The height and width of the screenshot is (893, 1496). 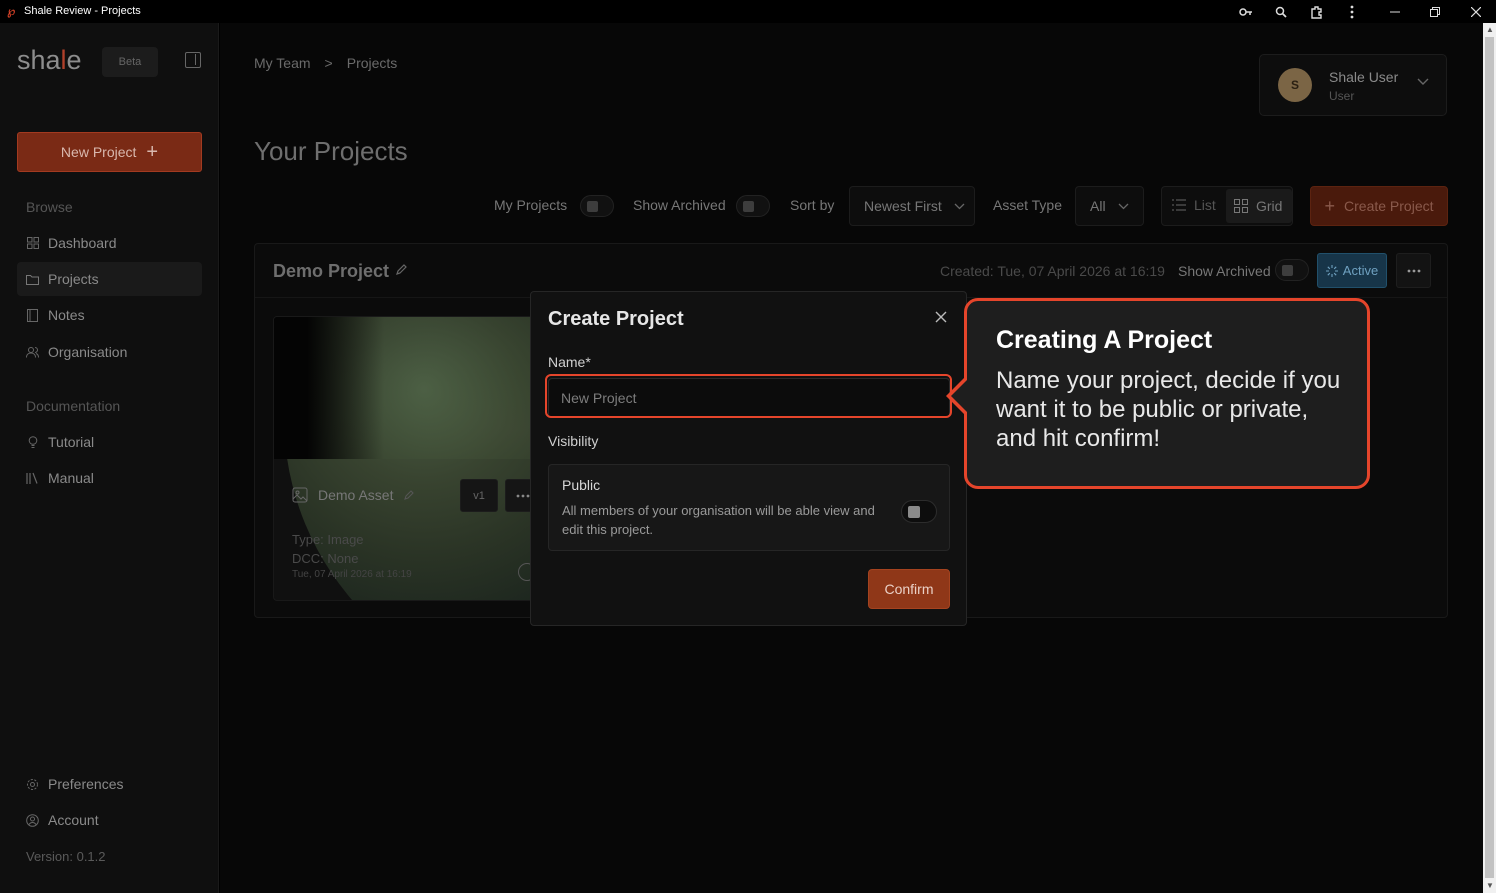 I want to click on ellipsis-icon, so click(x=523, y=495).